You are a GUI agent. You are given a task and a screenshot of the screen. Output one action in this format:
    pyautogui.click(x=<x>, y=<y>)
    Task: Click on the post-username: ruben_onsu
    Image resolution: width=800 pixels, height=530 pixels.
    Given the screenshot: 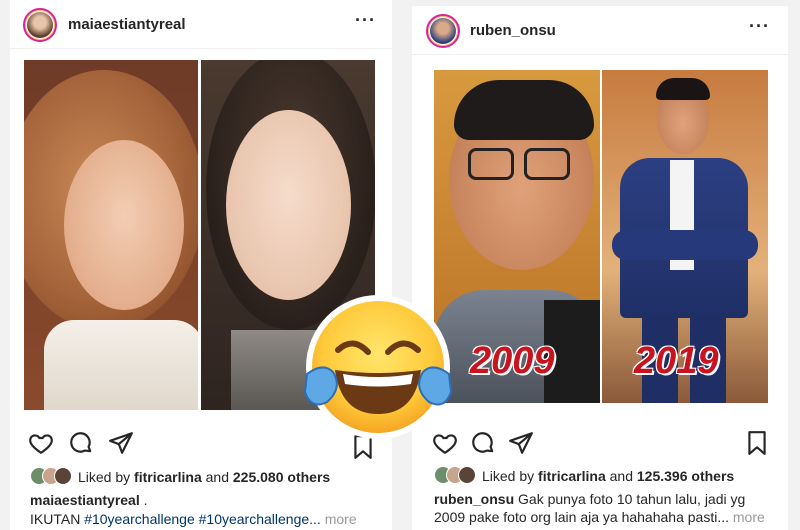 What is the action you would take?
    pyautogui.click(x=513, y=30)
    